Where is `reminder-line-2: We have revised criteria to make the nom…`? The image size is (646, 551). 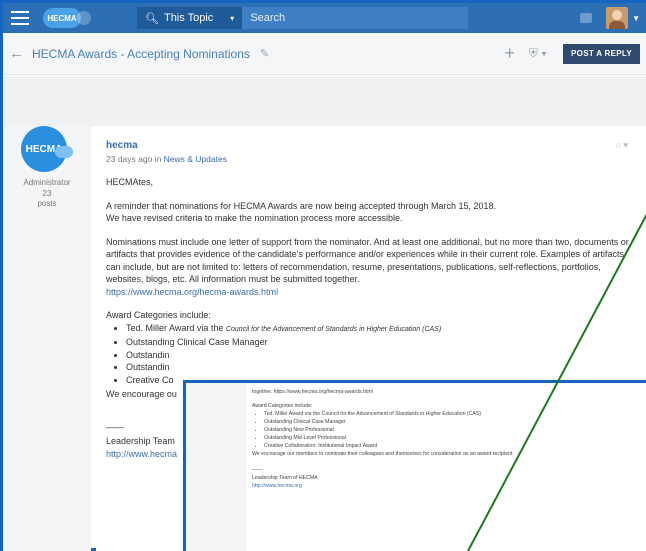 reminder-line-2: We have revised criteria to make the nom… is located at coordinates (254, 218).